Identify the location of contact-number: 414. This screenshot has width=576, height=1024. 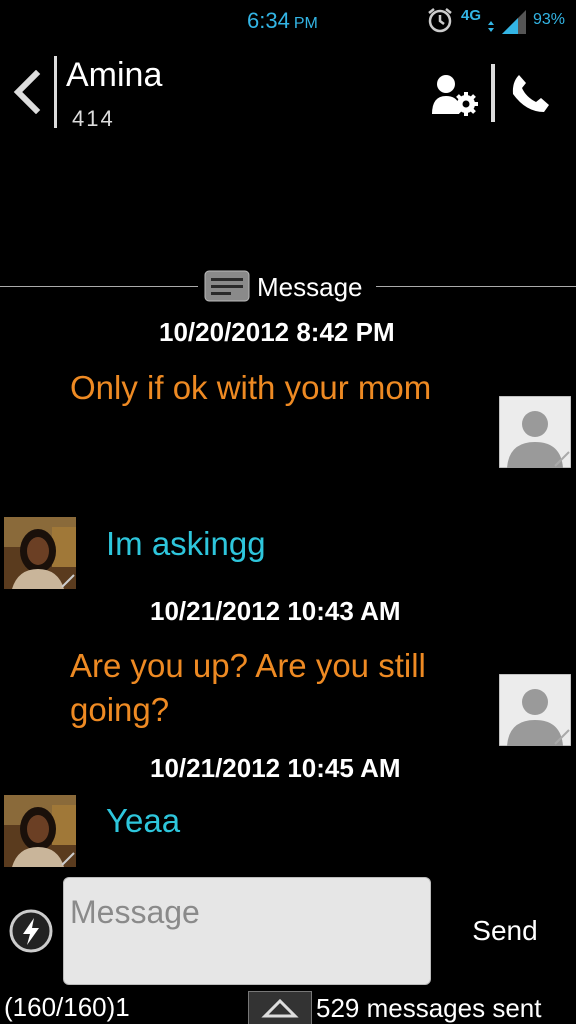
(93, 118).